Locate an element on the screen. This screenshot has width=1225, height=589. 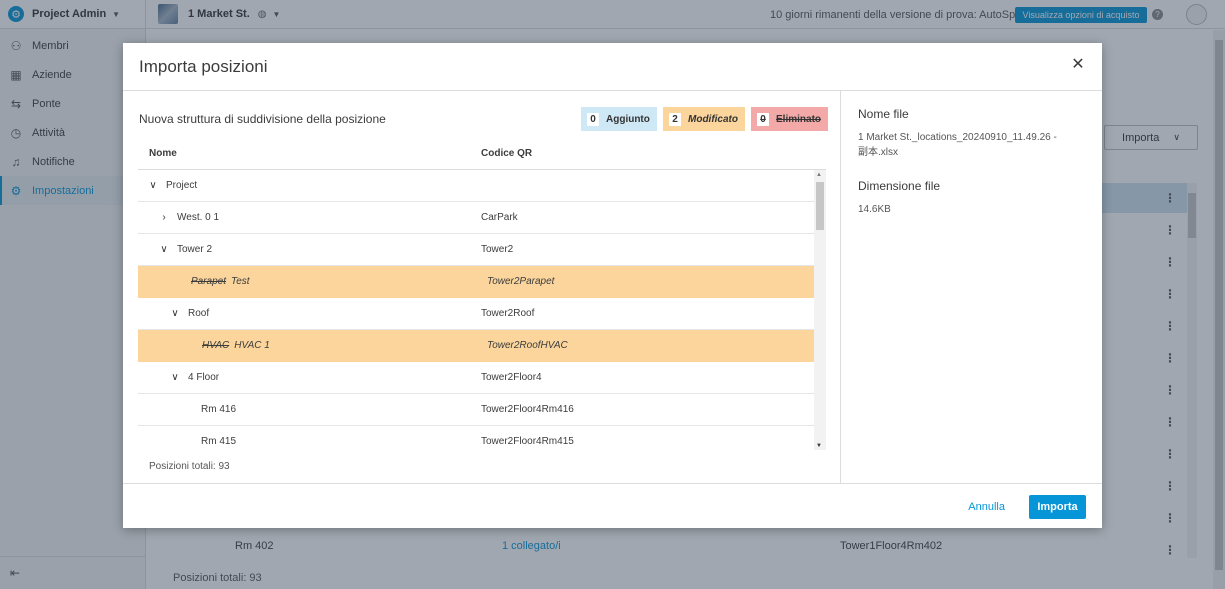
row-name: Rm 416 is located at coordinates (219, 409).